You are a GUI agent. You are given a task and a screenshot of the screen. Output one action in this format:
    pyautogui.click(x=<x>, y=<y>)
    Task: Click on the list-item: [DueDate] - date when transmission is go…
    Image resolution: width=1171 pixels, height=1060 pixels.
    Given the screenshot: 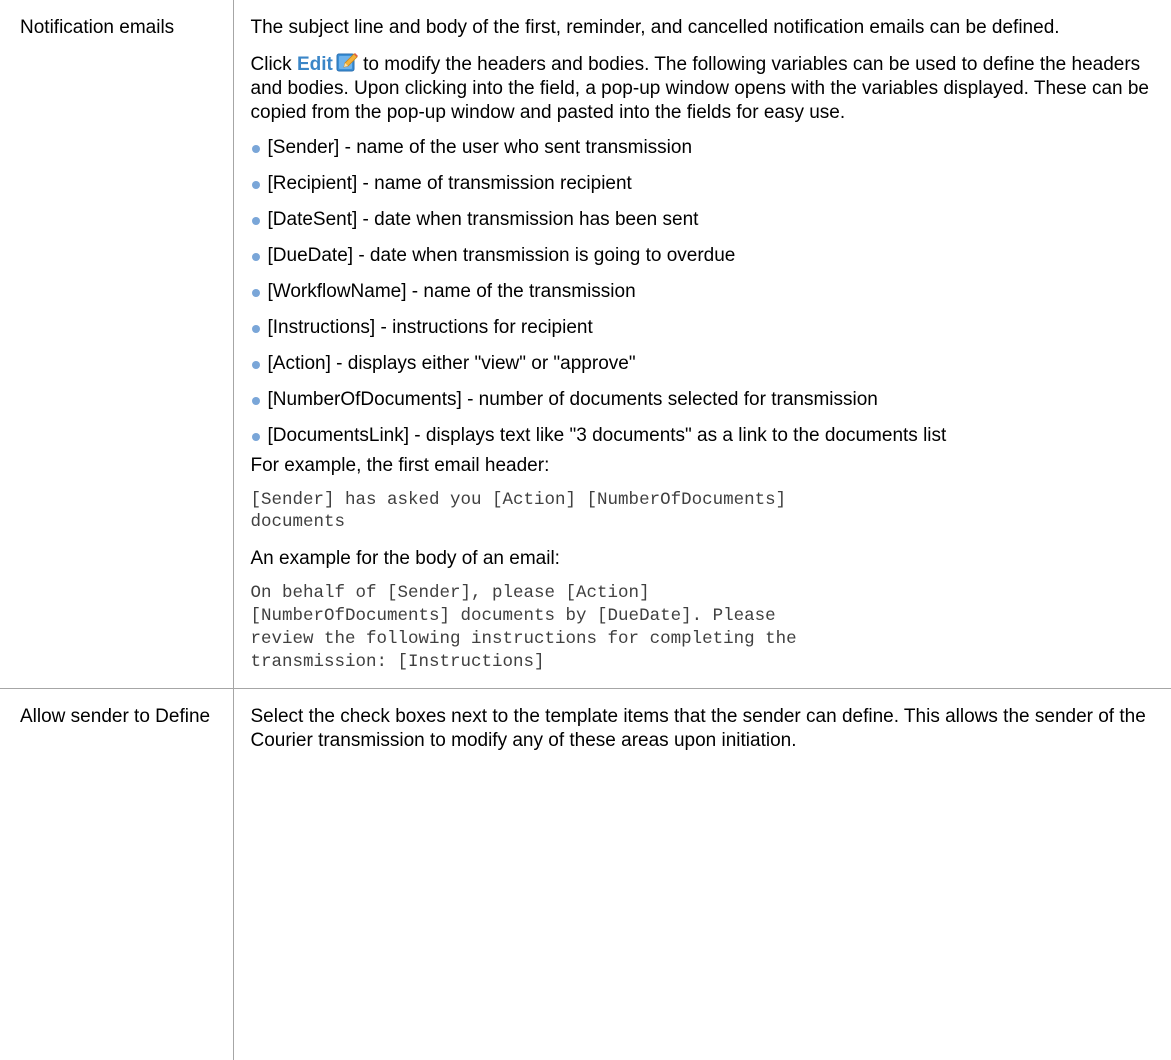 What is the action you would take?
    pyautogui.click(x=702, y=256)
    